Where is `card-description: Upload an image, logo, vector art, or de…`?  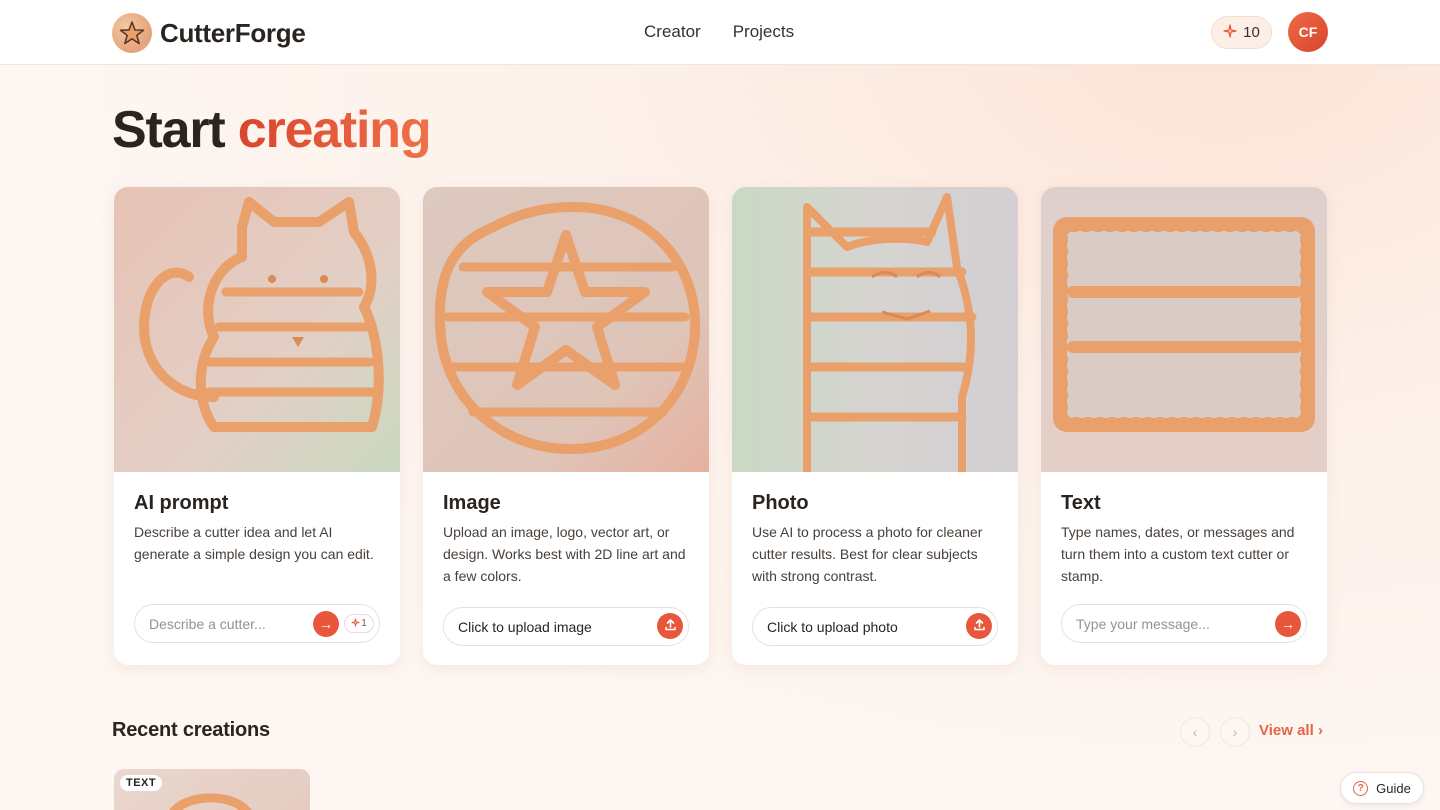 card-description: Upload an image, logo, vector art, or de… is located at coordinates (564, 554).